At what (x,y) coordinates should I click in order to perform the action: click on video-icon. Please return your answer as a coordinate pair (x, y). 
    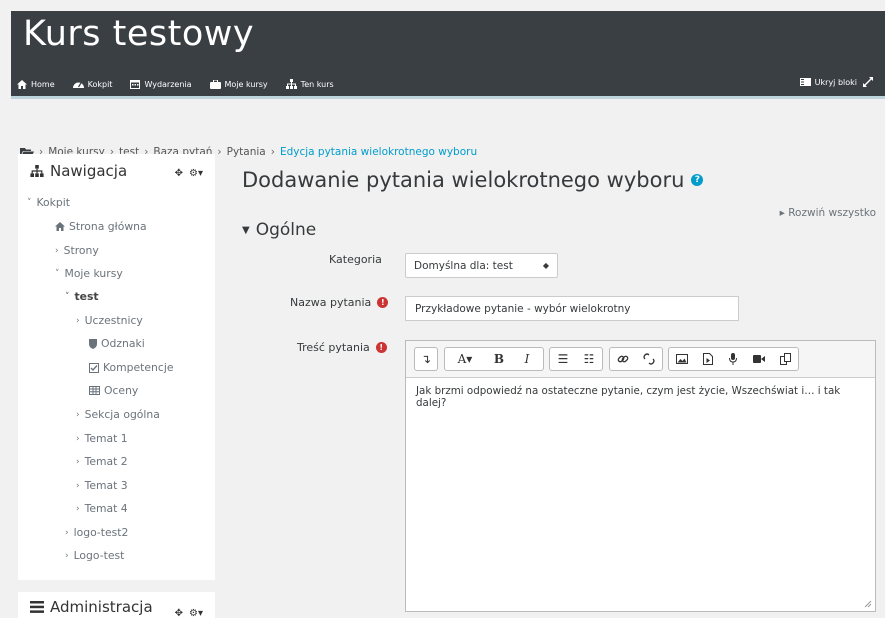
    Looking at the image, I should click on (759, 359).